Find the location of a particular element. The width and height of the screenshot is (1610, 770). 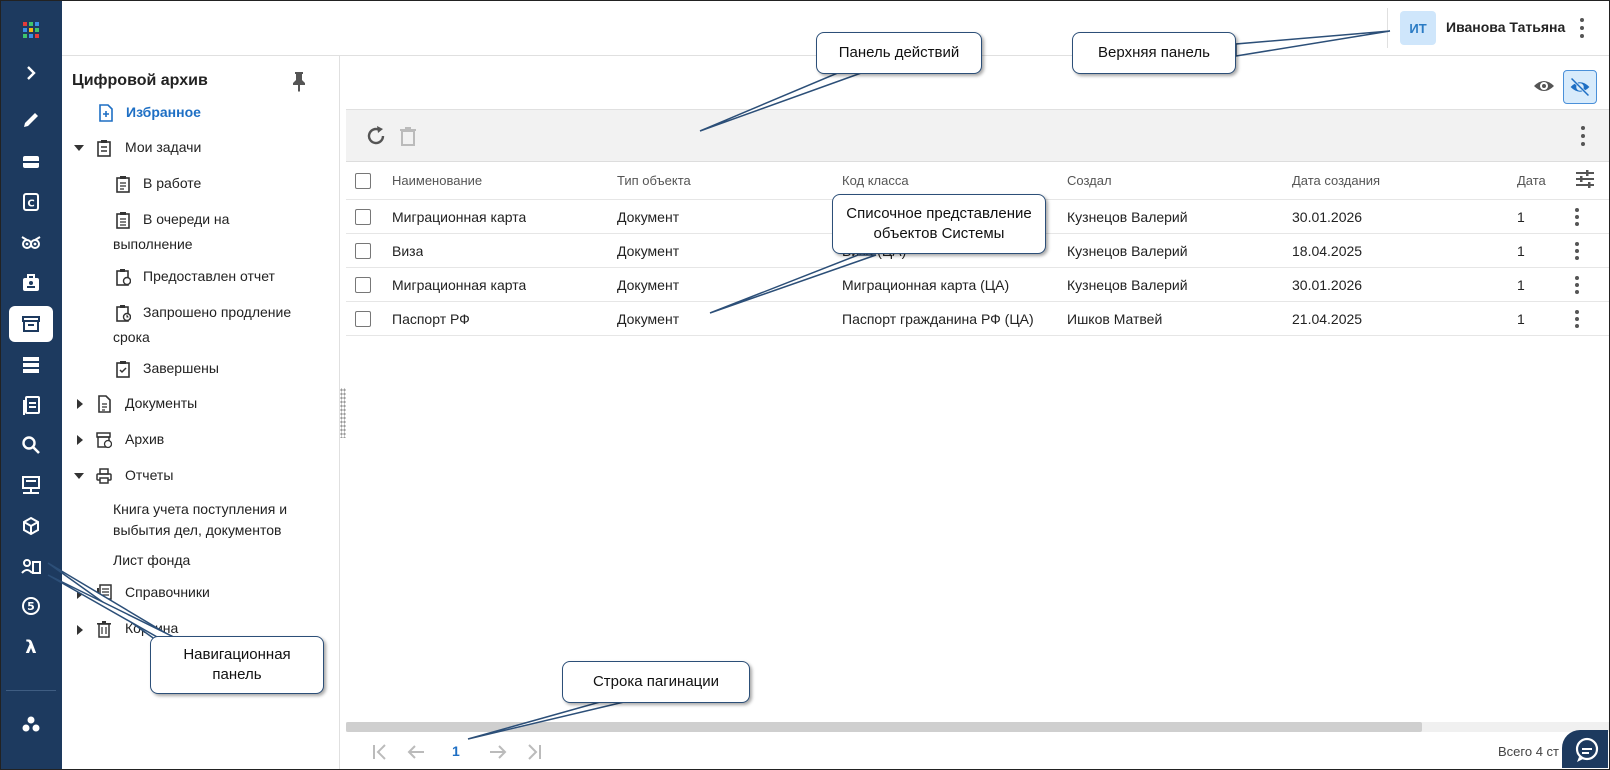

cell-type: Документ is located at coordinates (648, 285).